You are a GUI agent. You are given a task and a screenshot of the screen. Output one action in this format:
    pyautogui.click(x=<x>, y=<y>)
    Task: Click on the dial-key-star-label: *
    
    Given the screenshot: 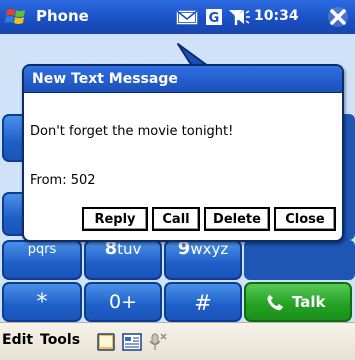 What is the action you would take?
    pyautogui.click(x=42, y=302)
    